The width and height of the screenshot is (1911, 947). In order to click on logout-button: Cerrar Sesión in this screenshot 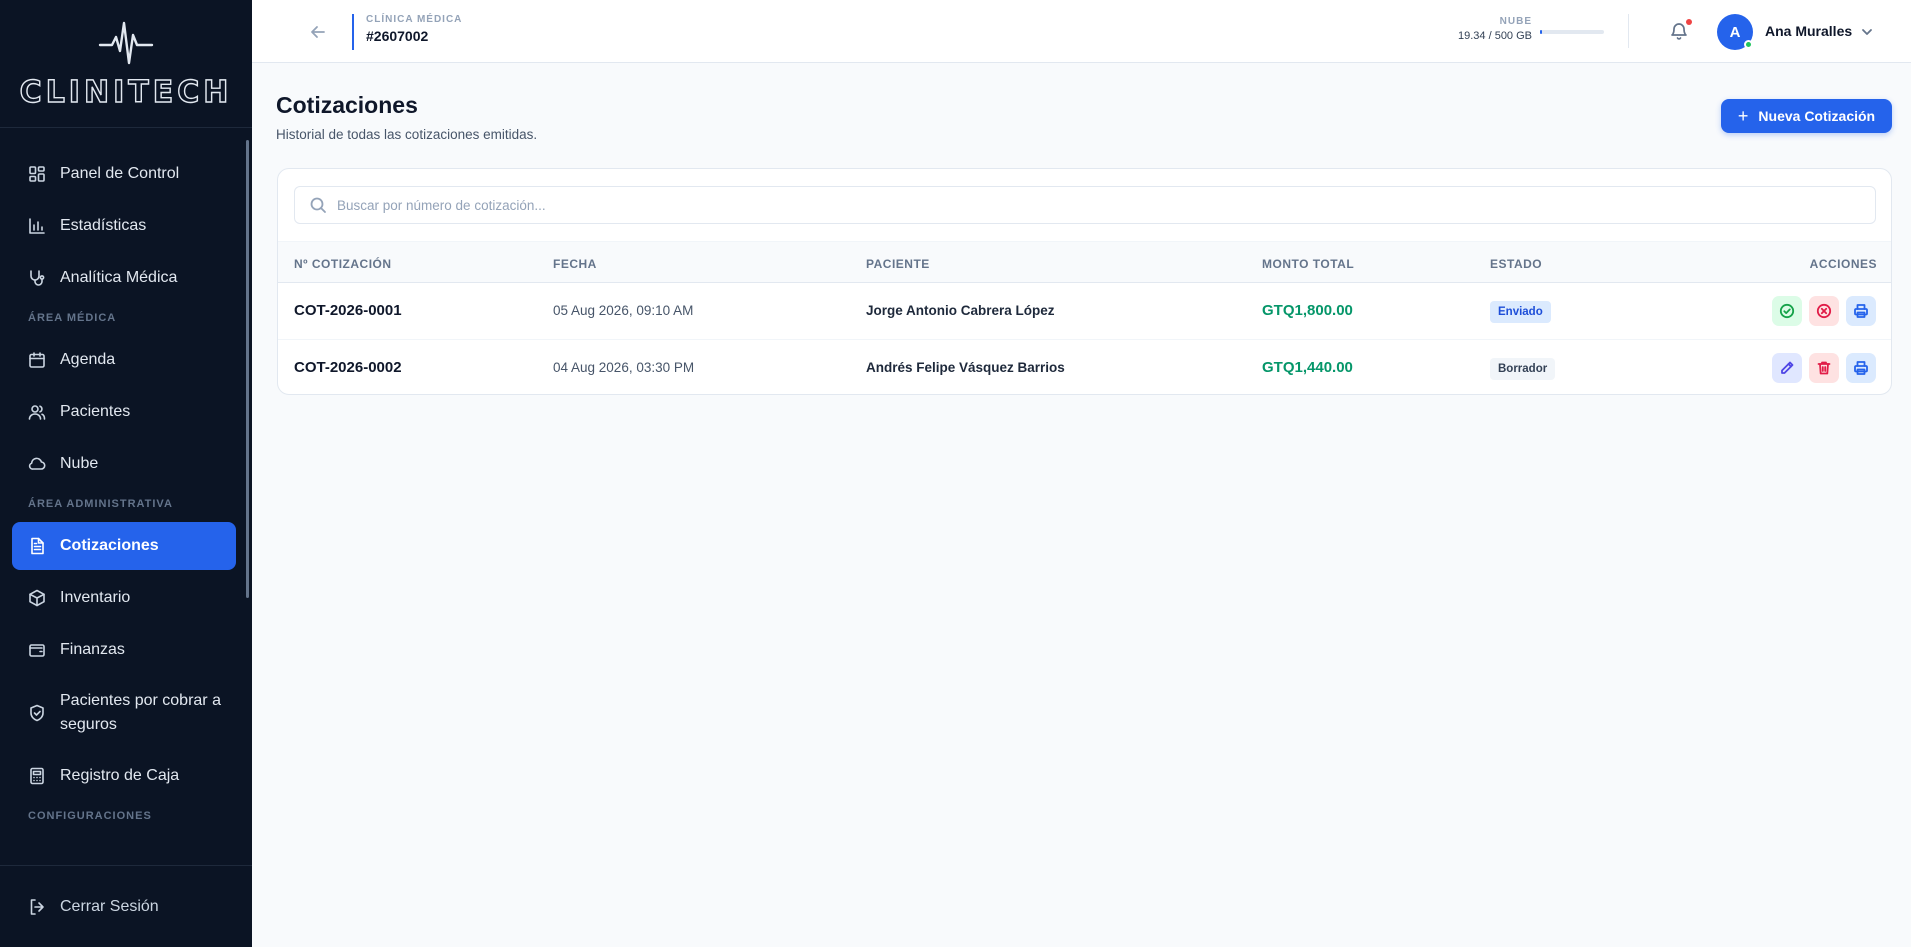, I will do `click(126, 906)`.